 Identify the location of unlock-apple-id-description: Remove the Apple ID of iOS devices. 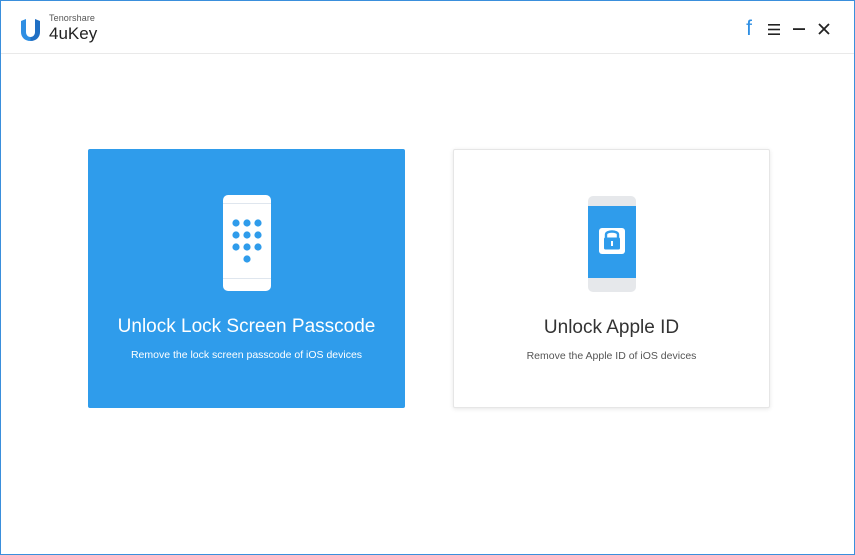
(611, 356).